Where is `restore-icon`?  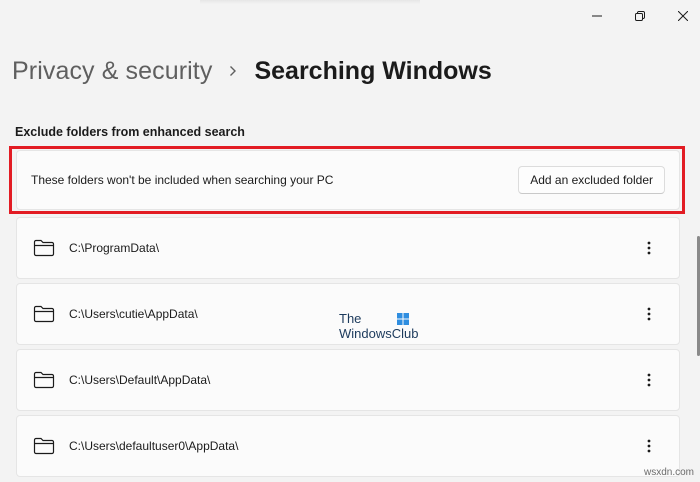 restore-icon is located at coordinates (640, 16).